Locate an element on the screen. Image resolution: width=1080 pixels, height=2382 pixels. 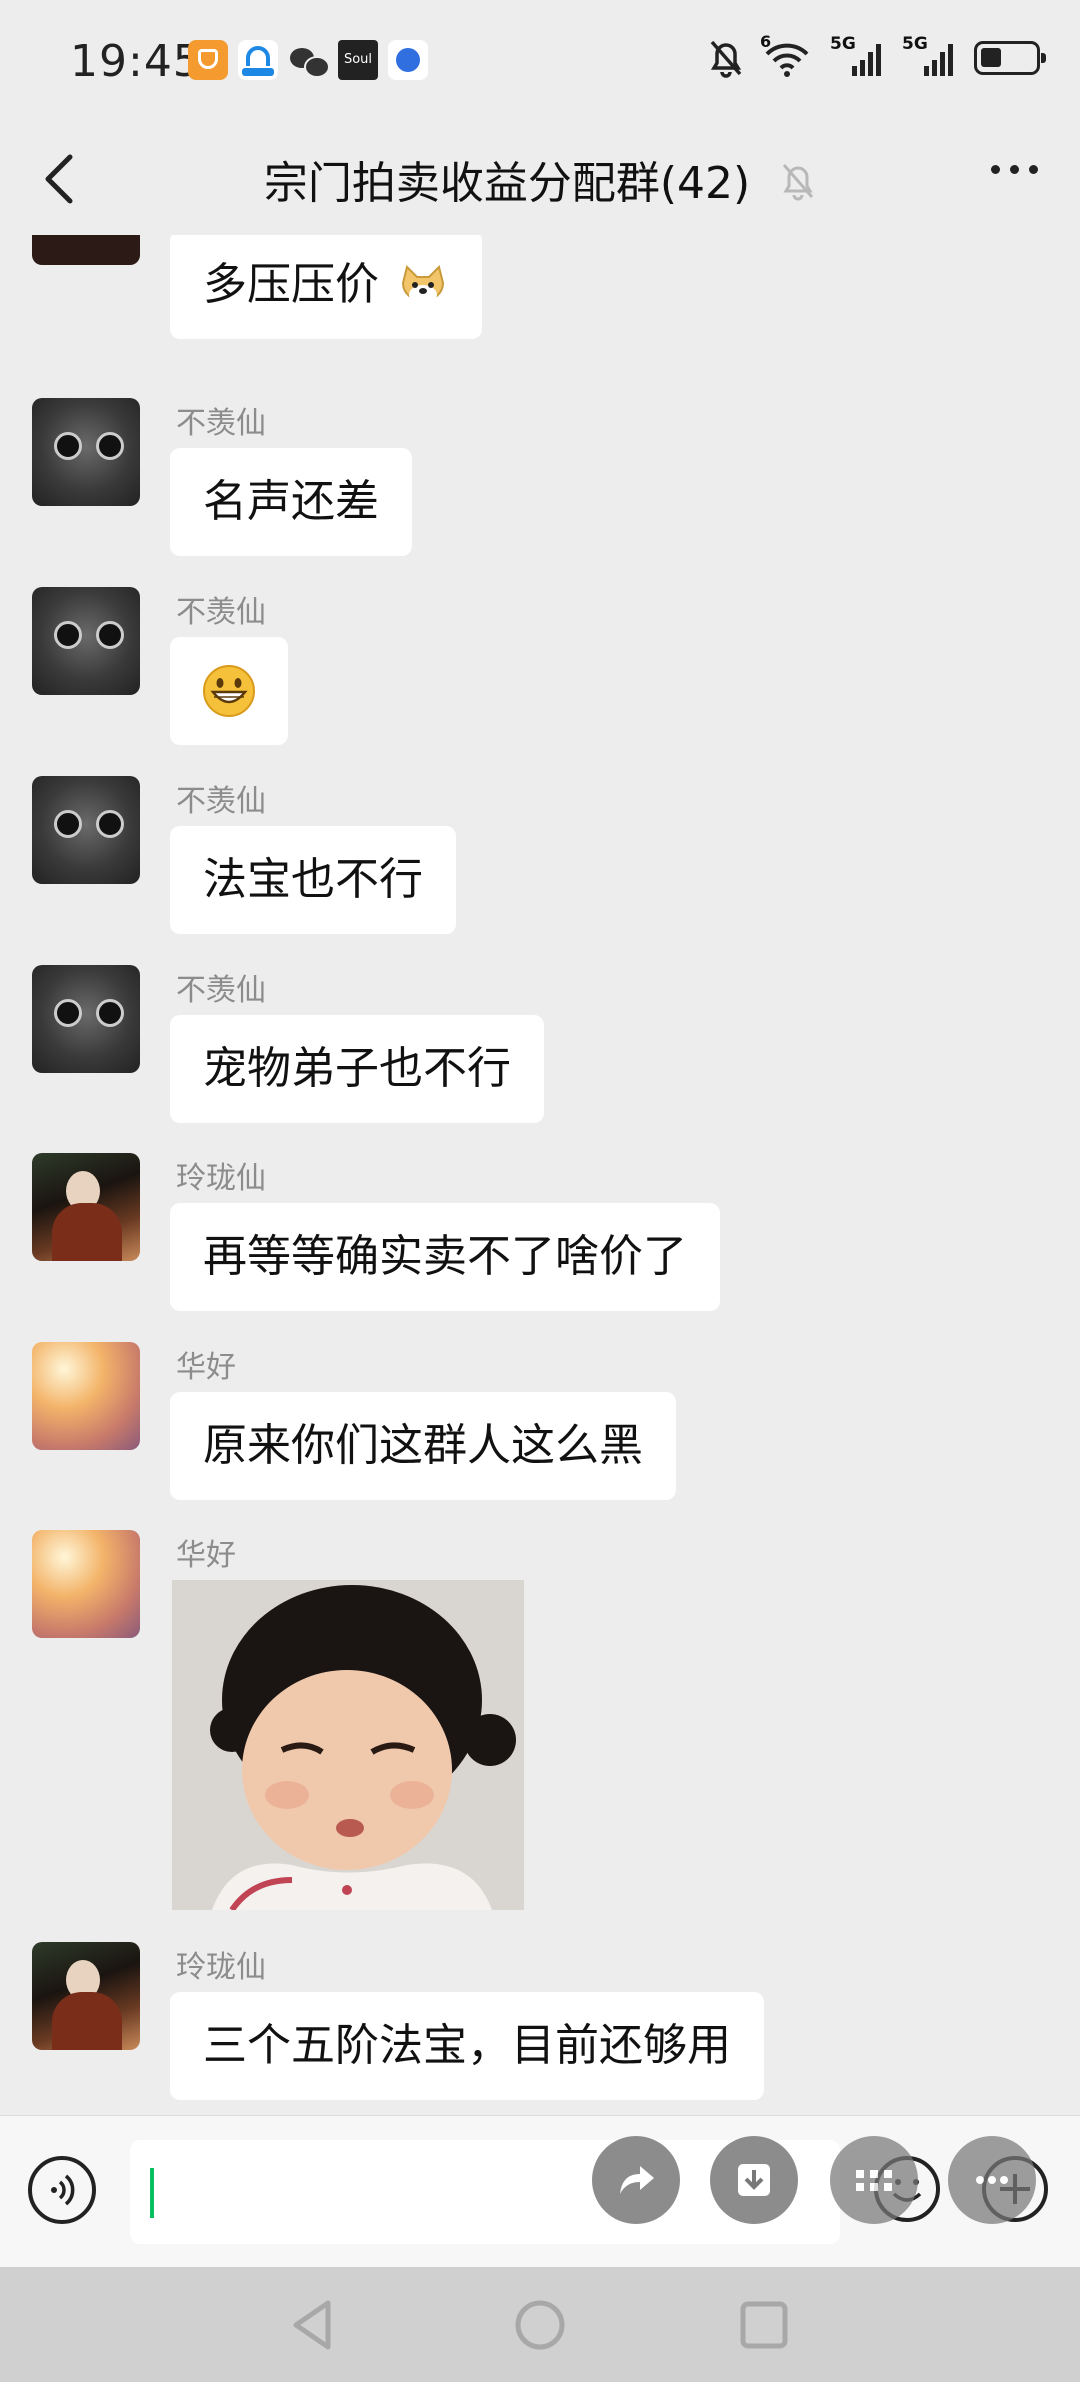
message-bubble: 宠物弟子也不行 is located at coordinates (357, 1069).